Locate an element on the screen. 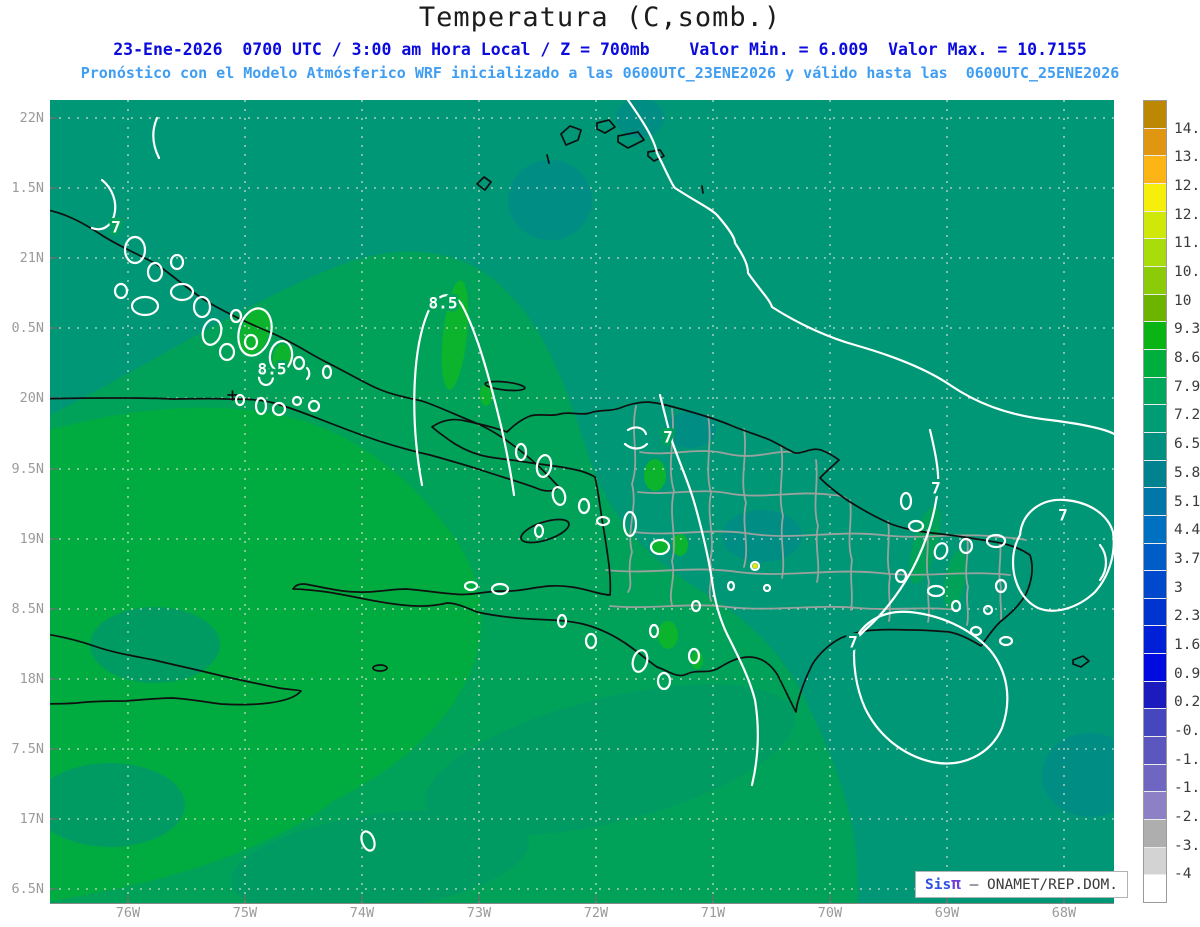  colorbar-label: -1.9 is located at coordinates (1187, 788).